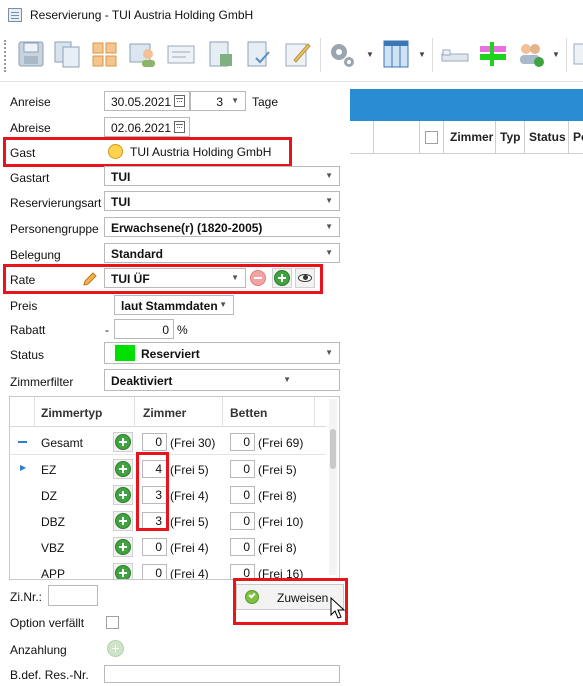 This screenshot has height=686, width=583. I want to click on group-dropdown-icon: ▼, so click(556, 54).